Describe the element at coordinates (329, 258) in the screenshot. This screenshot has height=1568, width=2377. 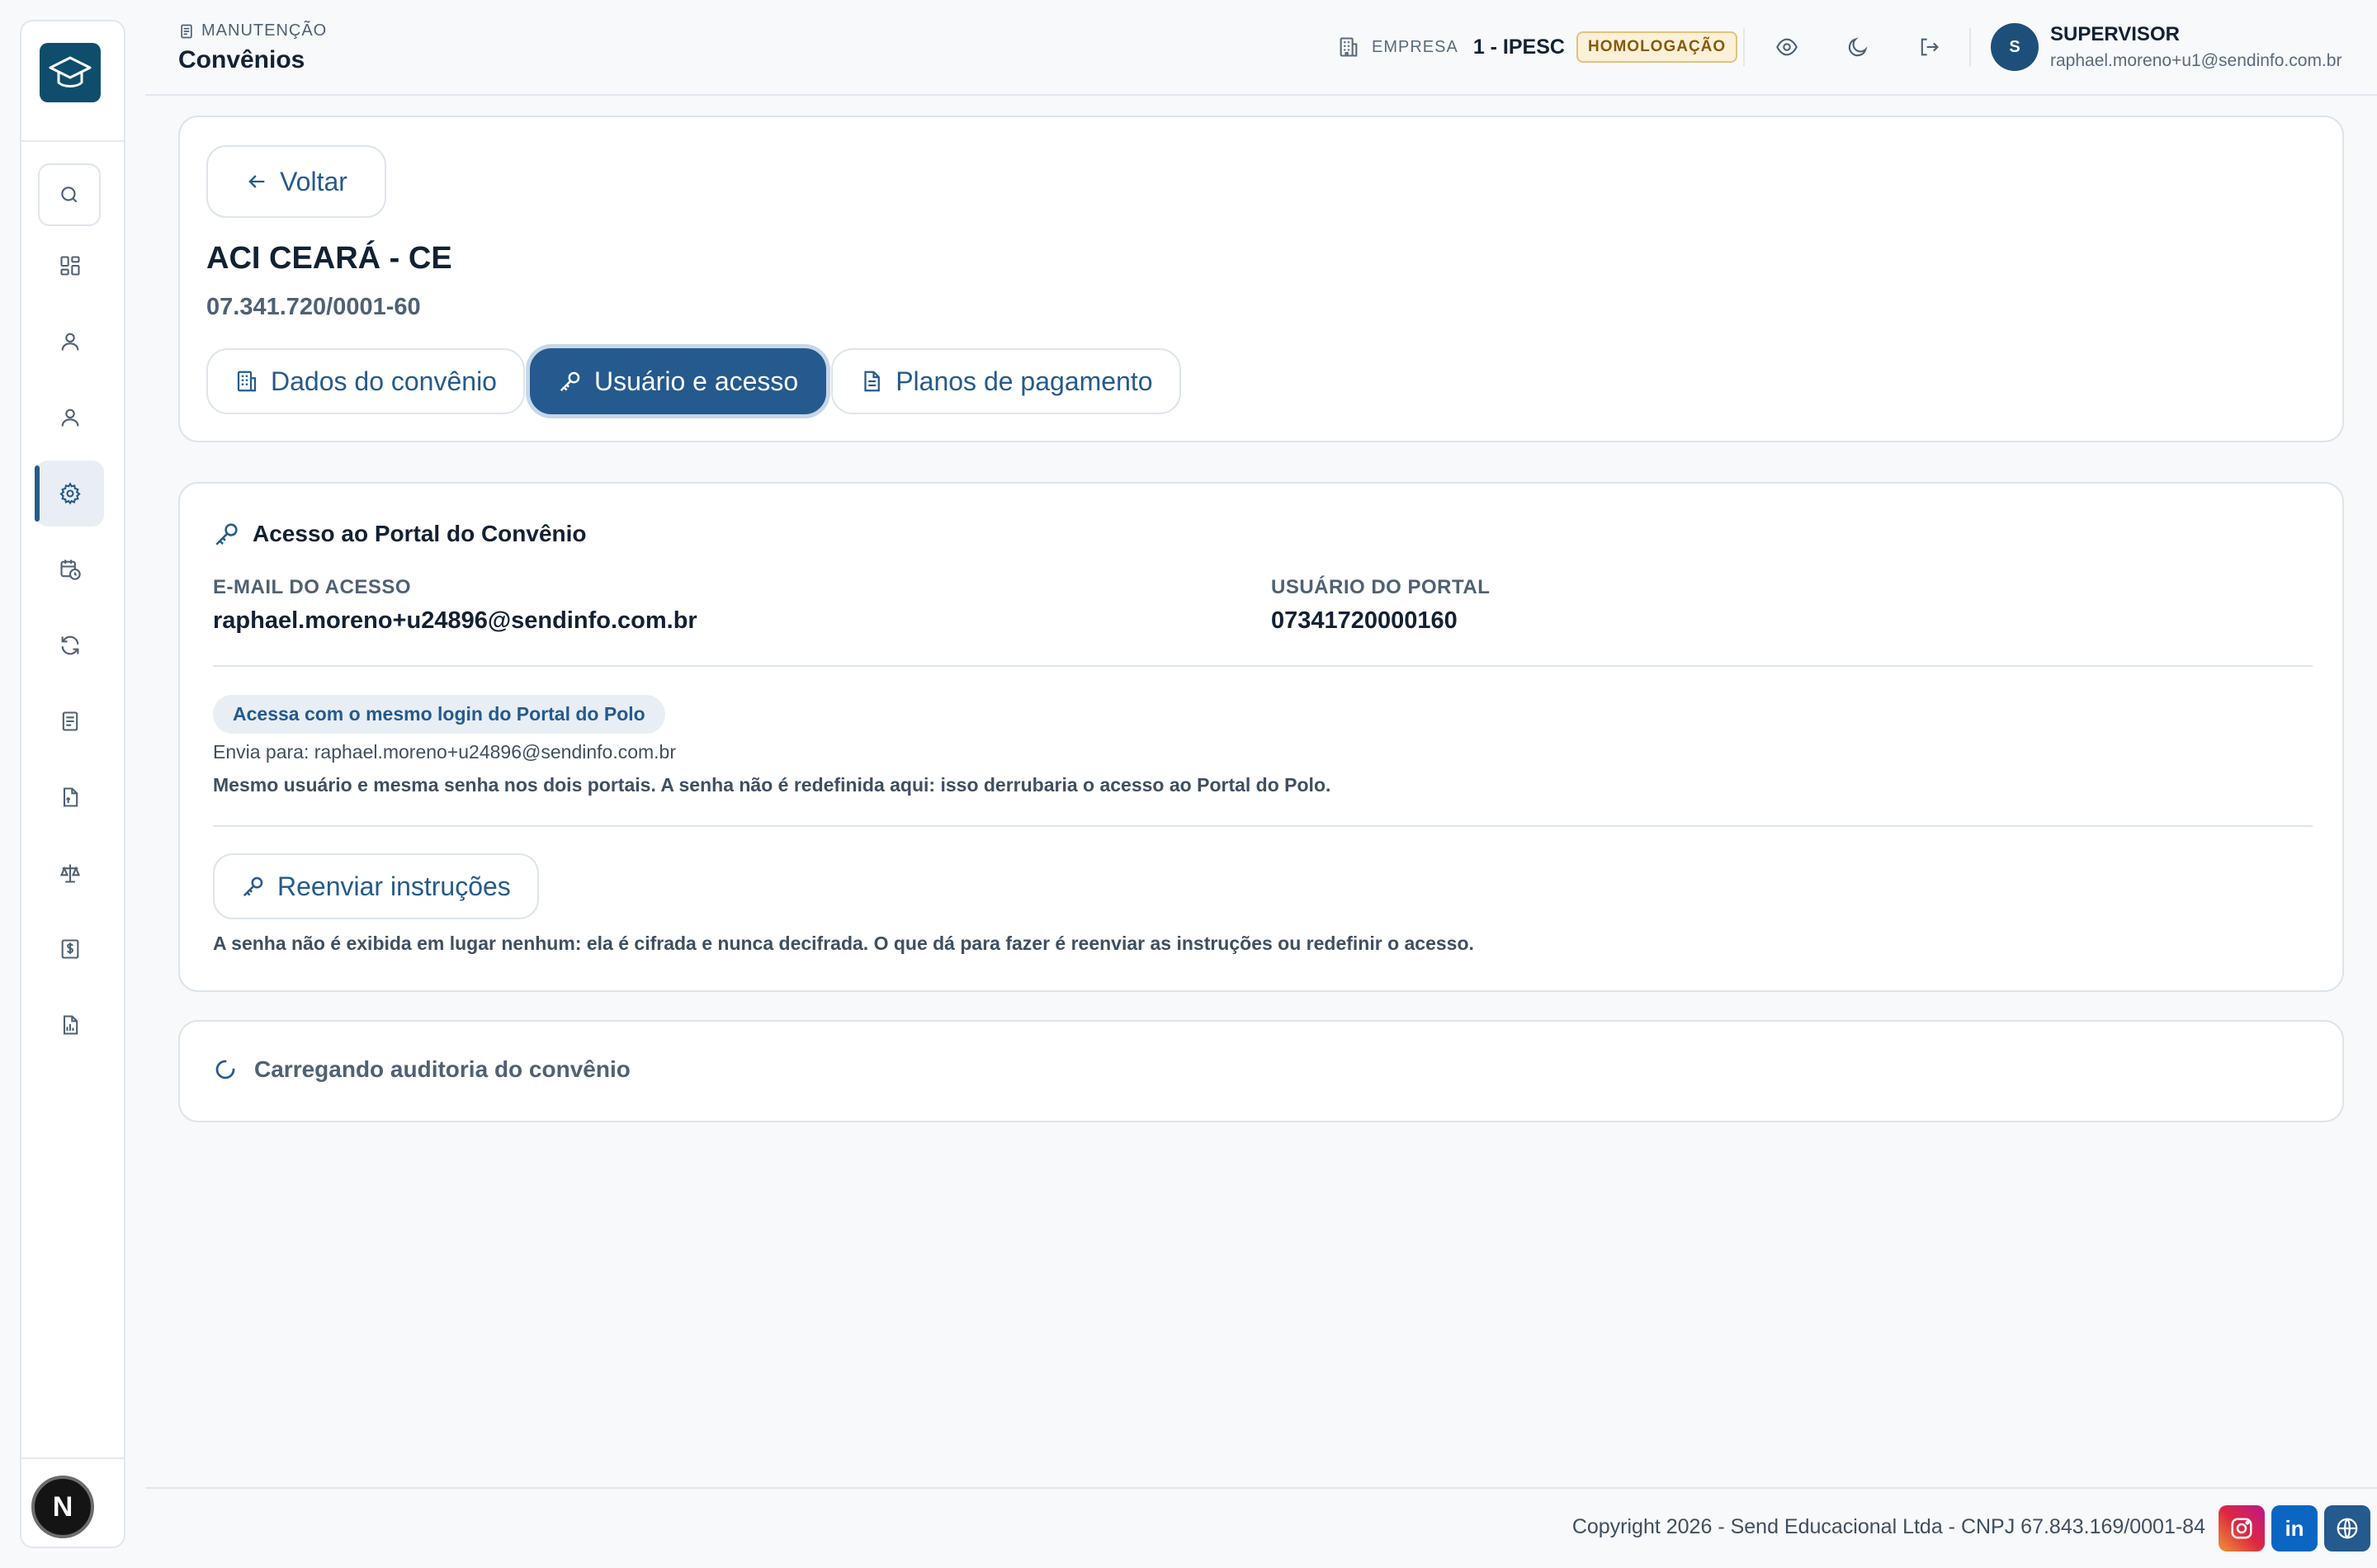
I see `agreement-name: ACI CEARÁ - CE` at that location.